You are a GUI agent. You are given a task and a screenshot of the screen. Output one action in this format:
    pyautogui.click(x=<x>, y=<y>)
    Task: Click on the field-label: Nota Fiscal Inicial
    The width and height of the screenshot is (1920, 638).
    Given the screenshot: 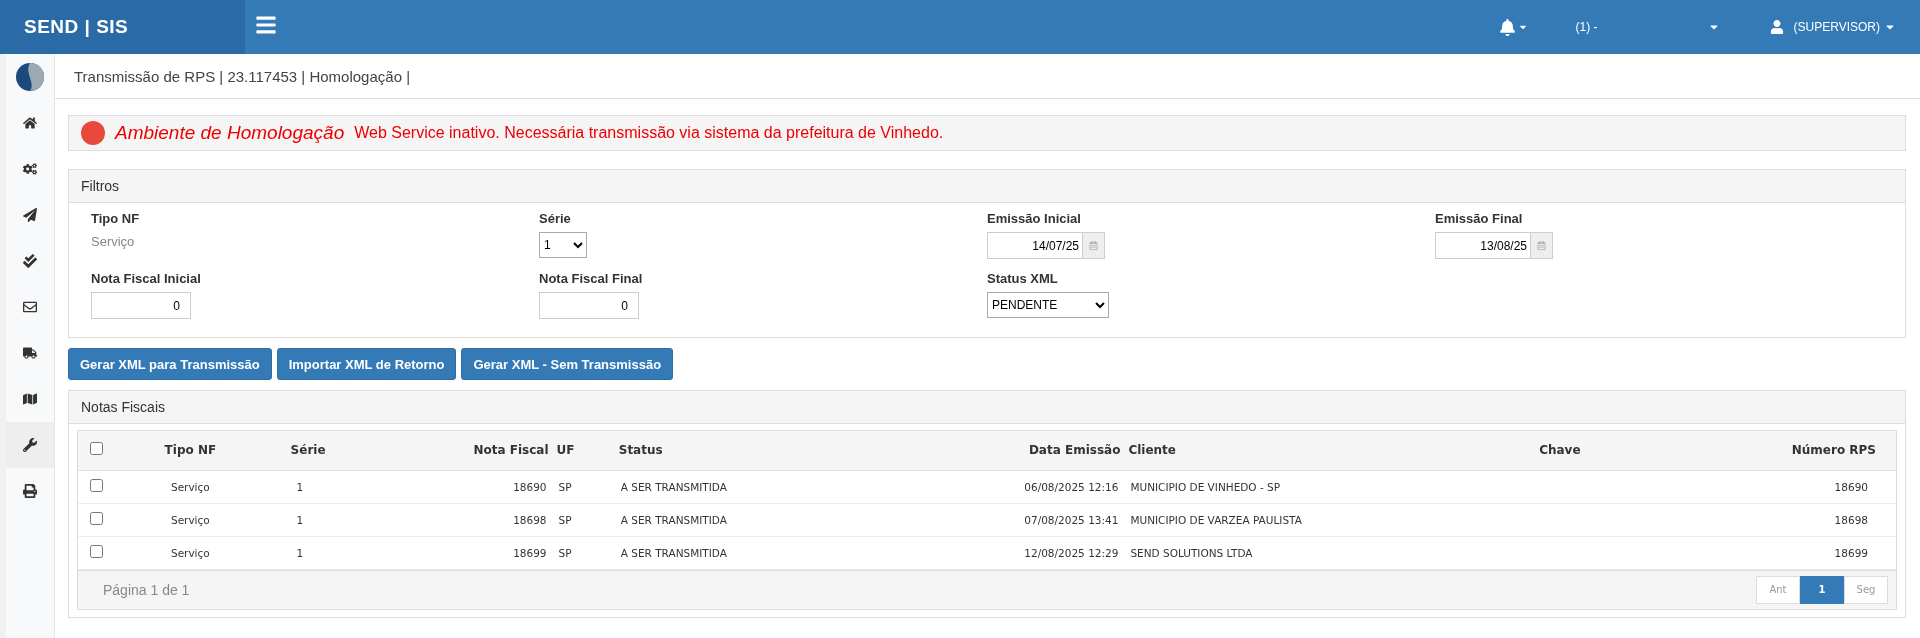 What is the action you would take?
    pyautogui.click(x=146, y=278)
    